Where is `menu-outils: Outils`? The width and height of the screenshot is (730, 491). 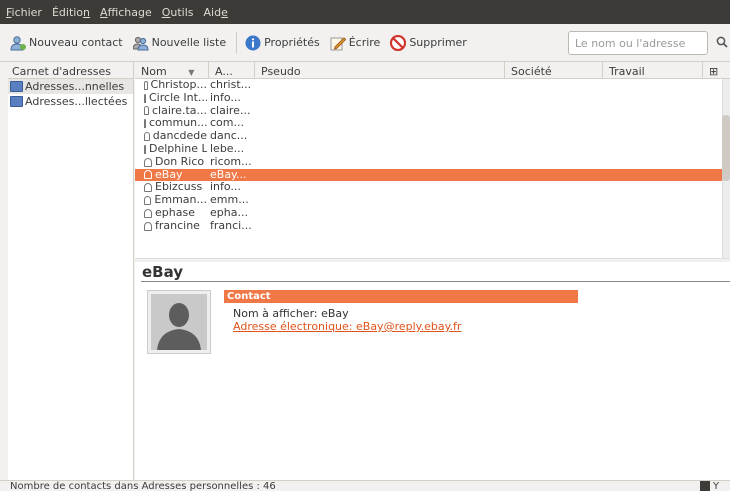
menu-outils: Outils is located at coordinates (178, 12).